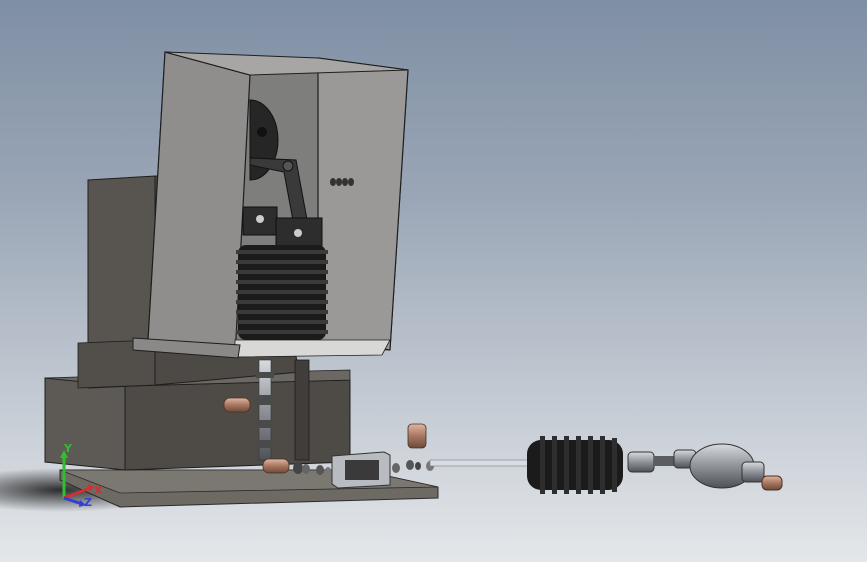 This screenshot has width=867, height=562. What do you see at coordinates (575, 465) in the screenshot?
I see `shaft-bellows` at bounding box center [575, 465].